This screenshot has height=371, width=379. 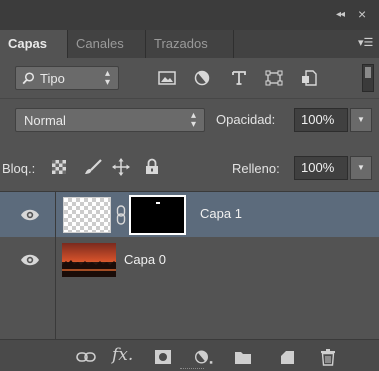 What do you see at coordinates (189, 214) in the screenshot?
I see `layer-row-capa-1: Capa 1` at bounding box center [189, 214].